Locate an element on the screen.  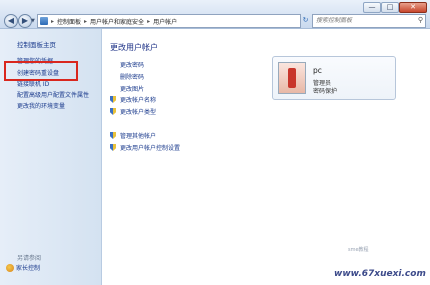
parental-controls-label: 家长控制 is located at coordinates (28, 268).